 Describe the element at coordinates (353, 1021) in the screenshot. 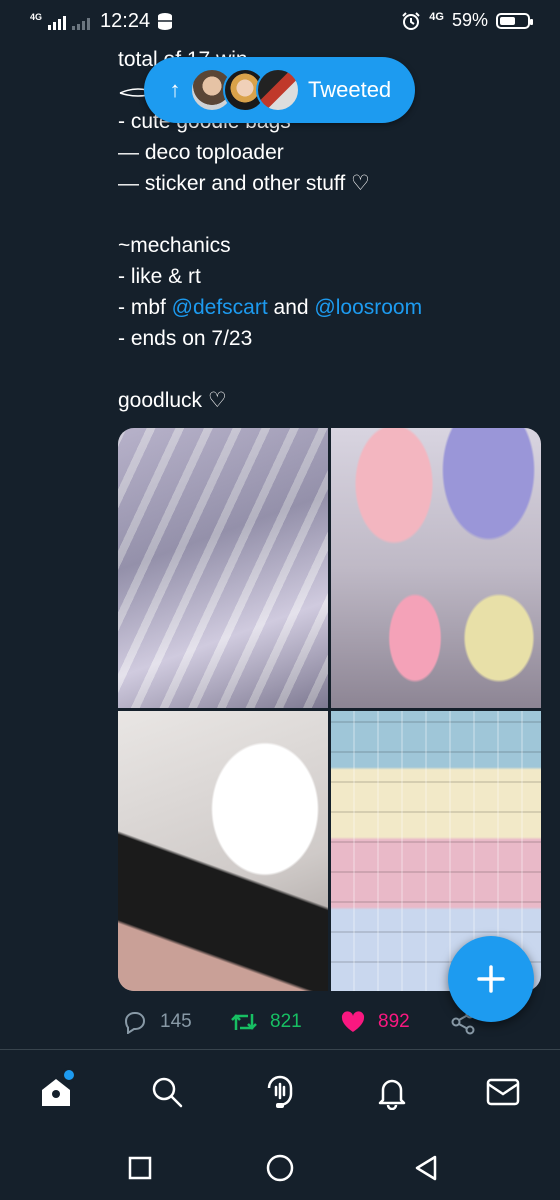

I see `heart-icon` at that location.